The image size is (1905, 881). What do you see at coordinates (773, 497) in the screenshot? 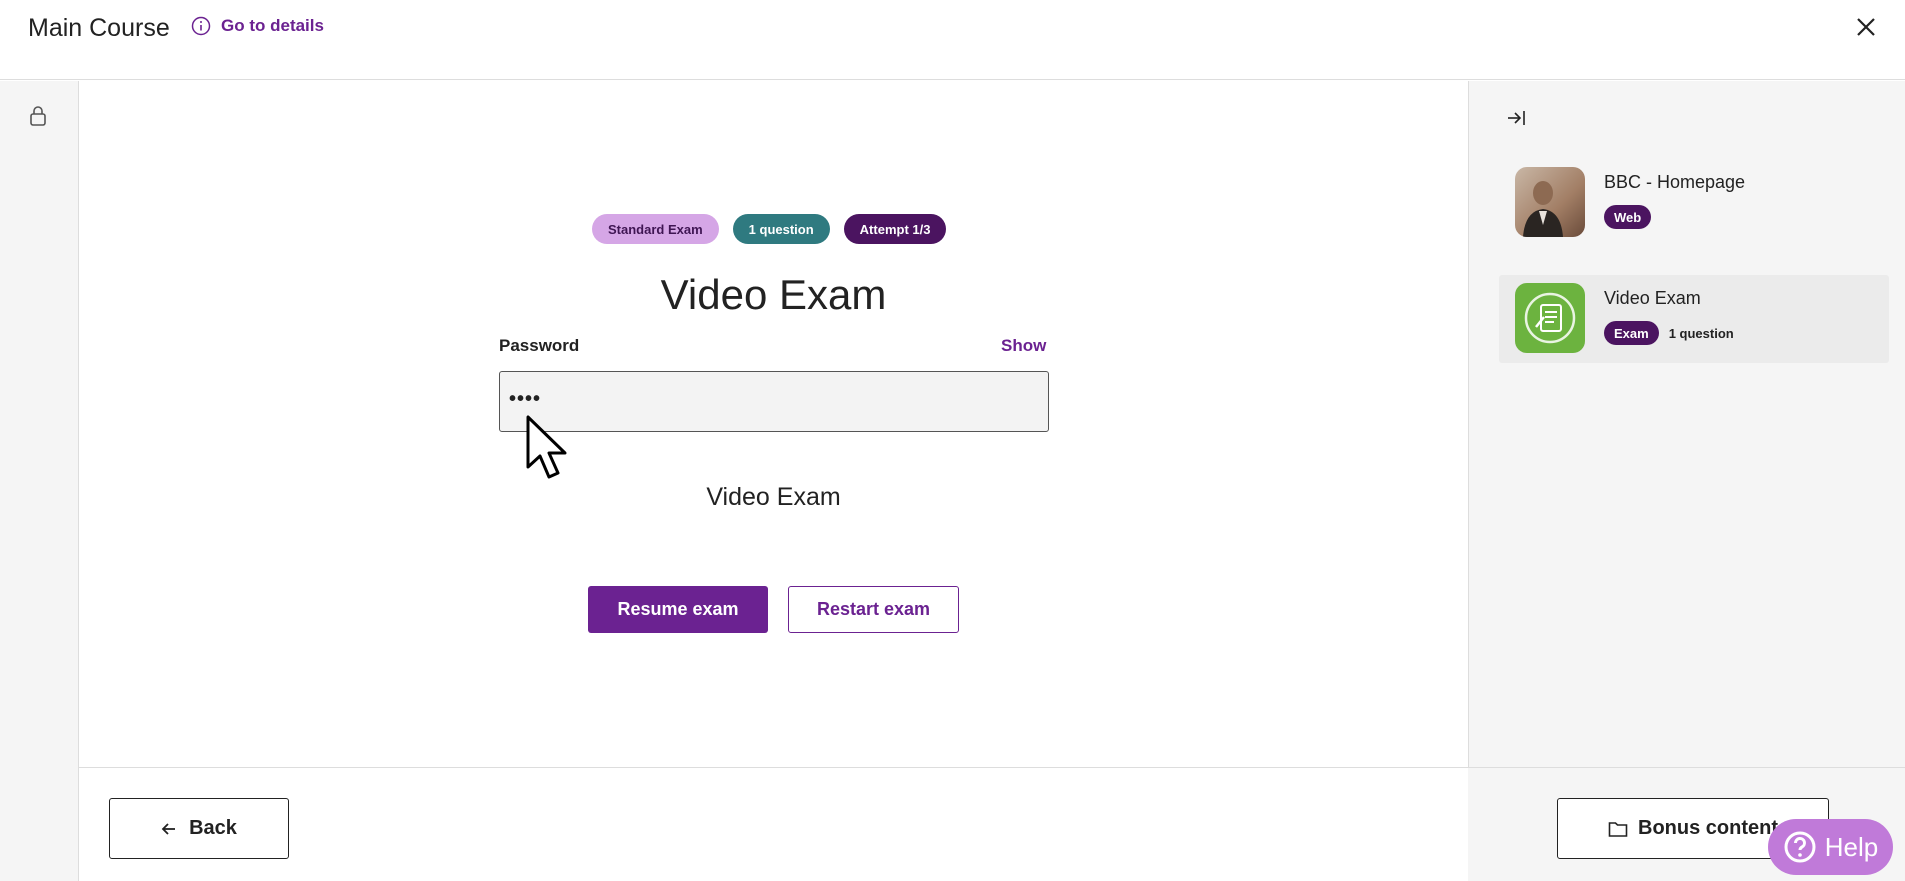
I see `exam-subtitle: Video Exam` at bounding box center [773, 497].